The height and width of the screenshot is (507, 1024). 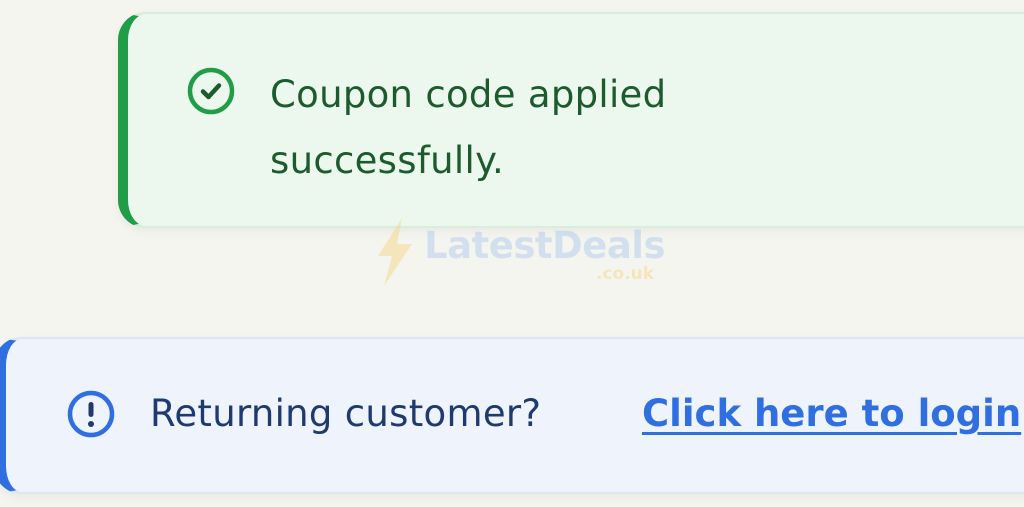 I want to click on check-circle-icon, so click(x=211, y=91).